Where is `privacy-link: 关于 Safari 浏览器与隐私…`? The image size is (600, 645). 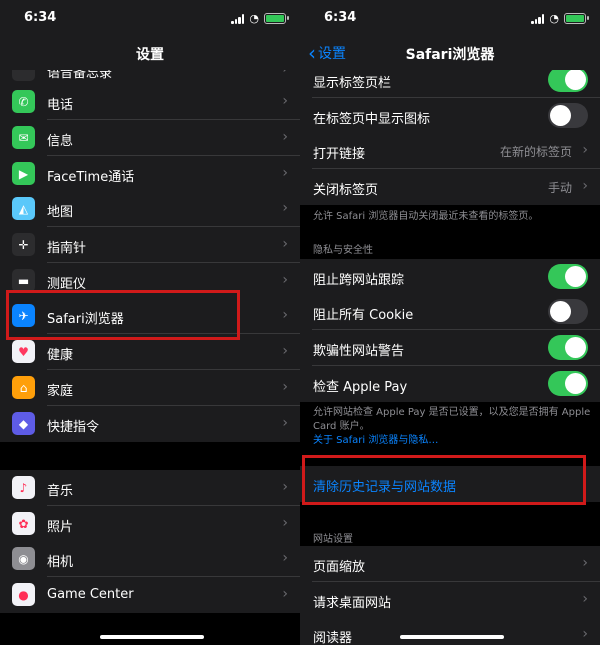
privacy-link: 关于 Safari 浏览器与隐私… is located at coordinates (375, 440).